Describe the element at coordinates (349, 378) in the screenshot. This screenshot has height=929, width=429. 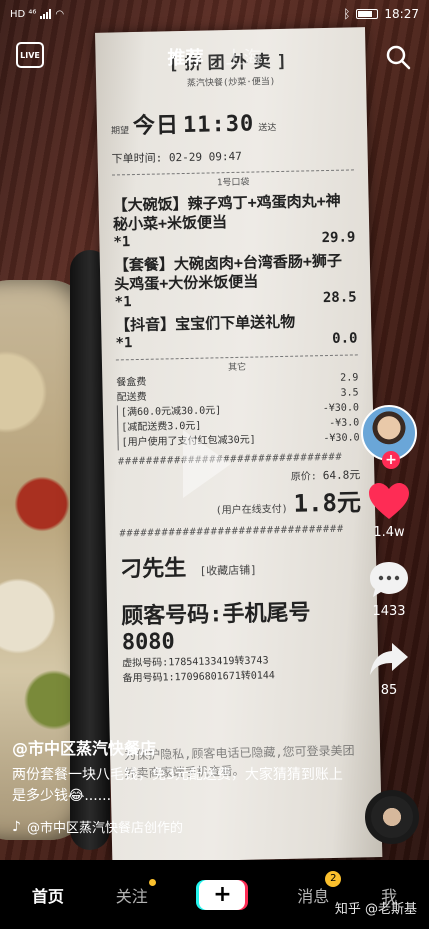
I see `fee-value: 2.9` at that location.